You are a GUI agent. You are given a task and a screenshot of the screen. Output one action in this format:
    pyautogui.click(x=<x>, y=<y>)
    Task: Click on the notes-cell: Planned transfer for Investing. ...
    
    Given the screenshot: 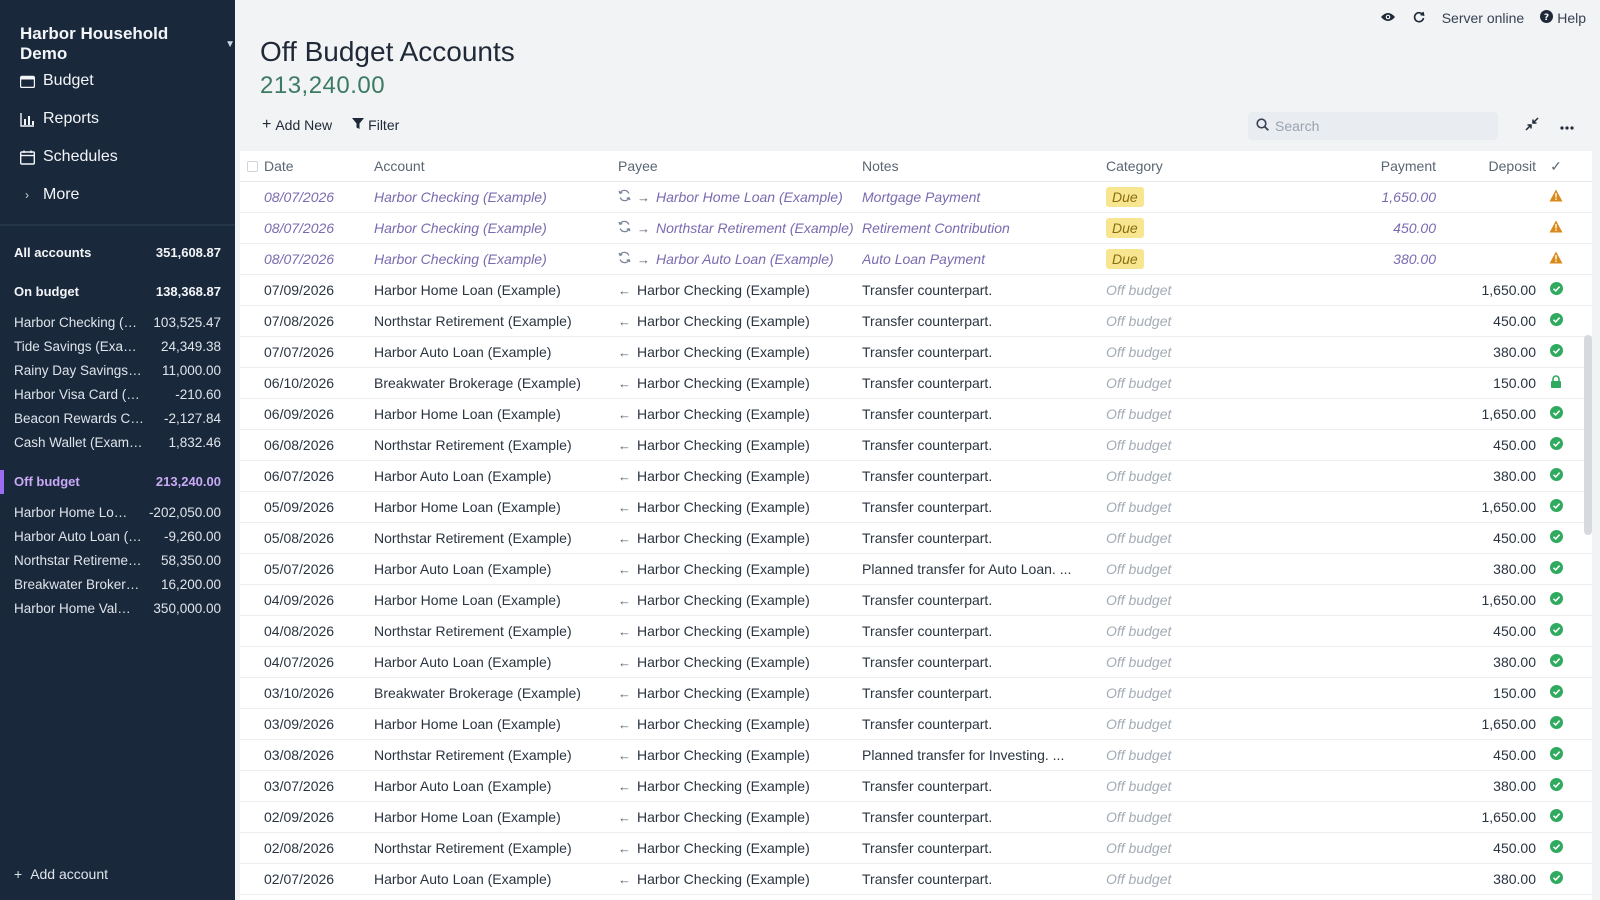 What is the action you would take?
    pyautogui.click(x=984, y=755)
    